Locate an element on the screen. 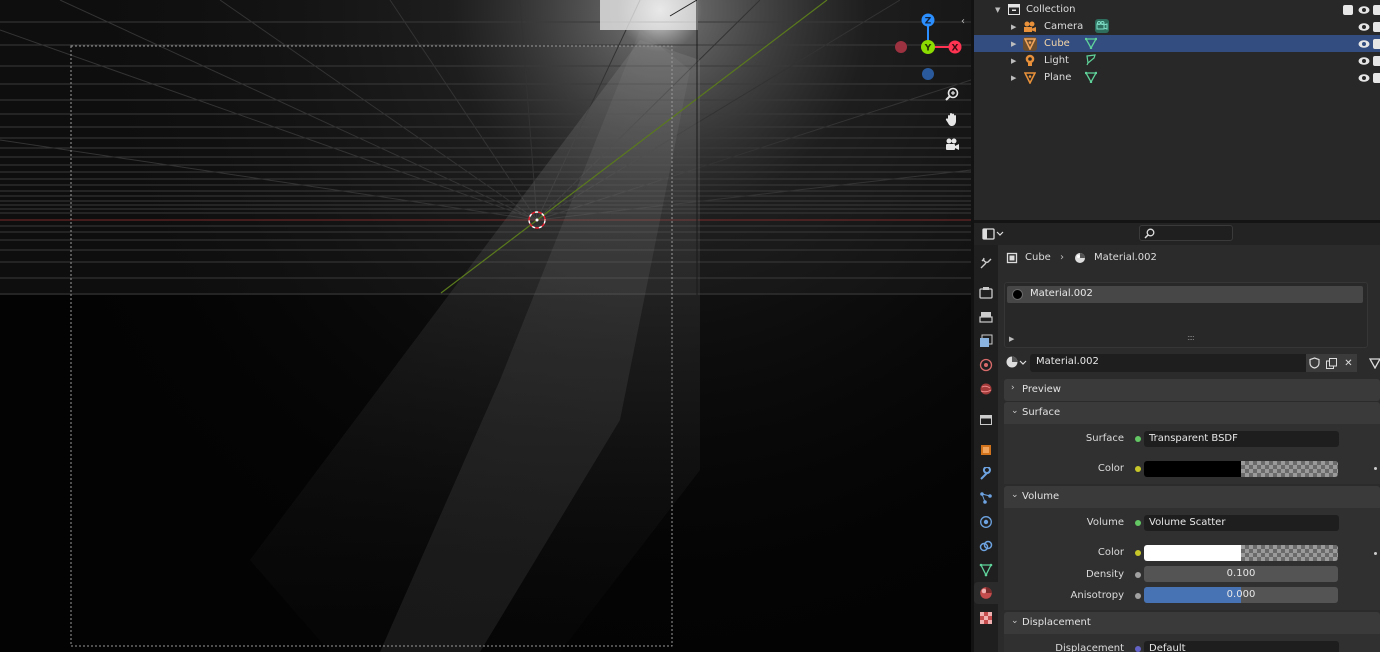  outliner-row-camera: ▶ Camera is located at coordinates (1177, 26).